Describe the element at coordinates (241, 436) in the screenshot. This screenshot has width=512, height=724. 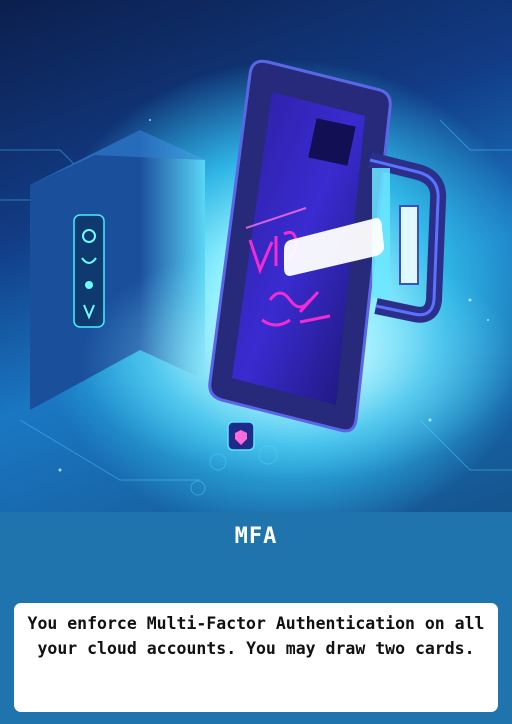
I see `shield-badge-icon` at that location.